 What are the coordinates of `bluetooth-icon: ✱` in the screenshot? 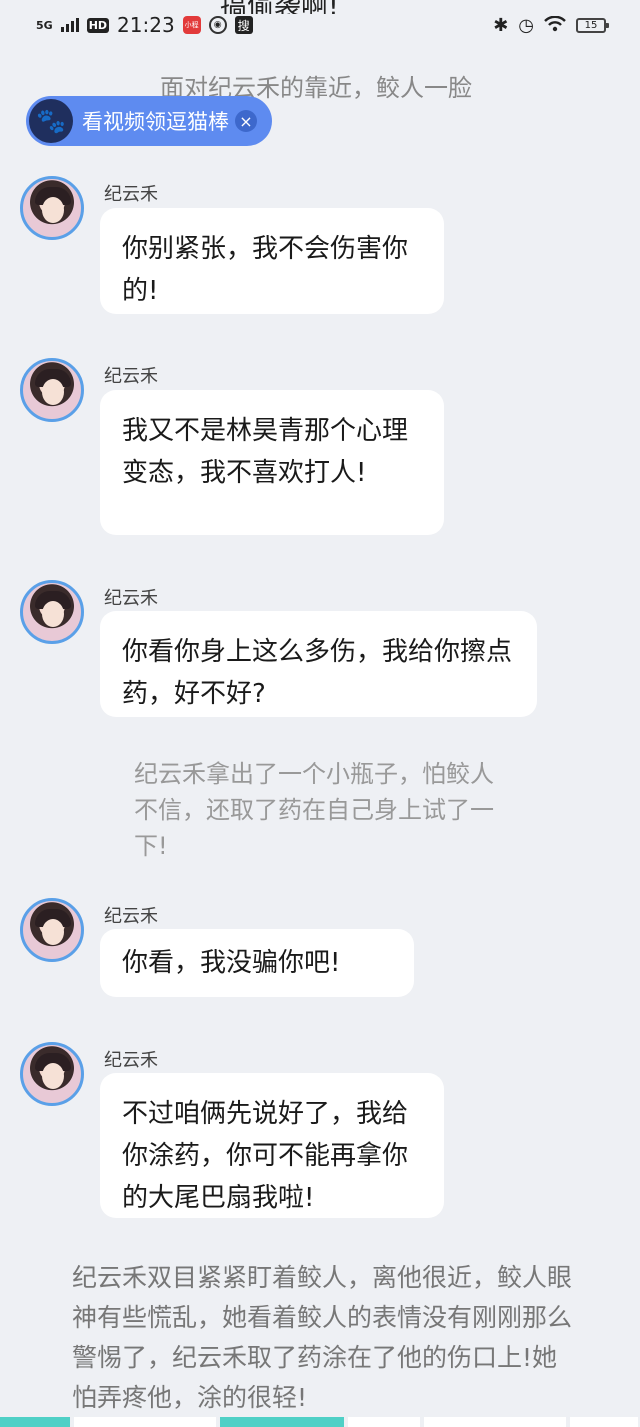 It's located at (501, 25).